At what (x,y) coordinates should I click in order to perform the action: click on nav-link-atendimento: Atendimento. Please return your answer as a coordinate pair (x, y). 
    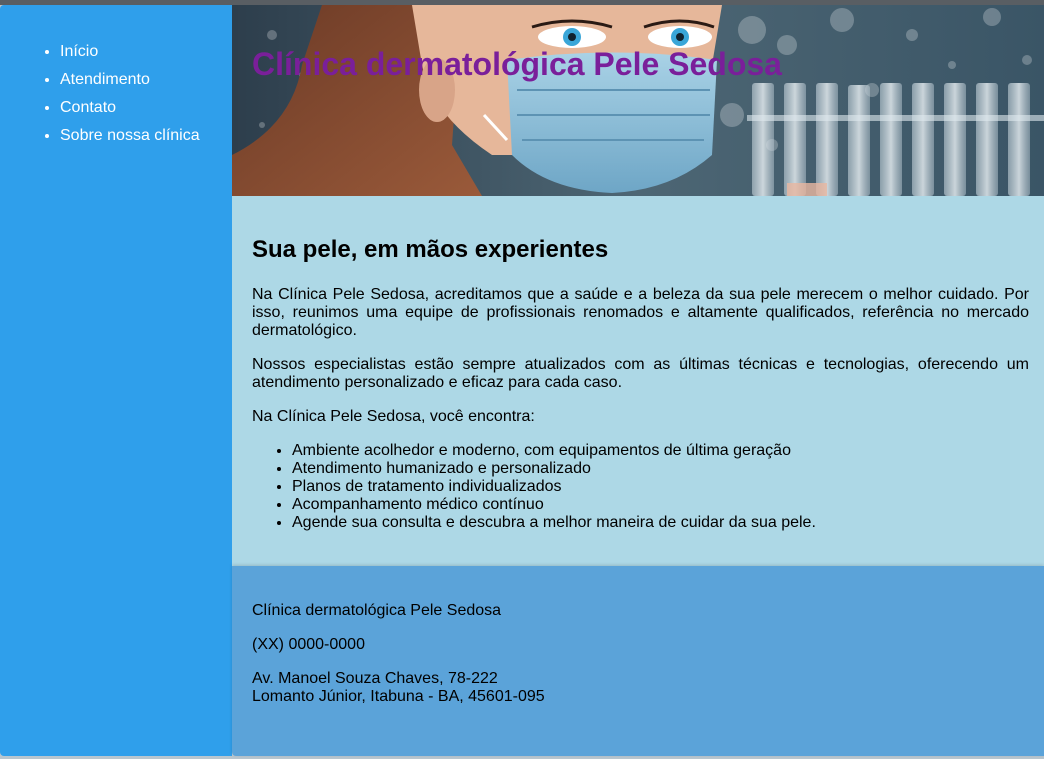
    Looking at the image, I should click on (105, 79).